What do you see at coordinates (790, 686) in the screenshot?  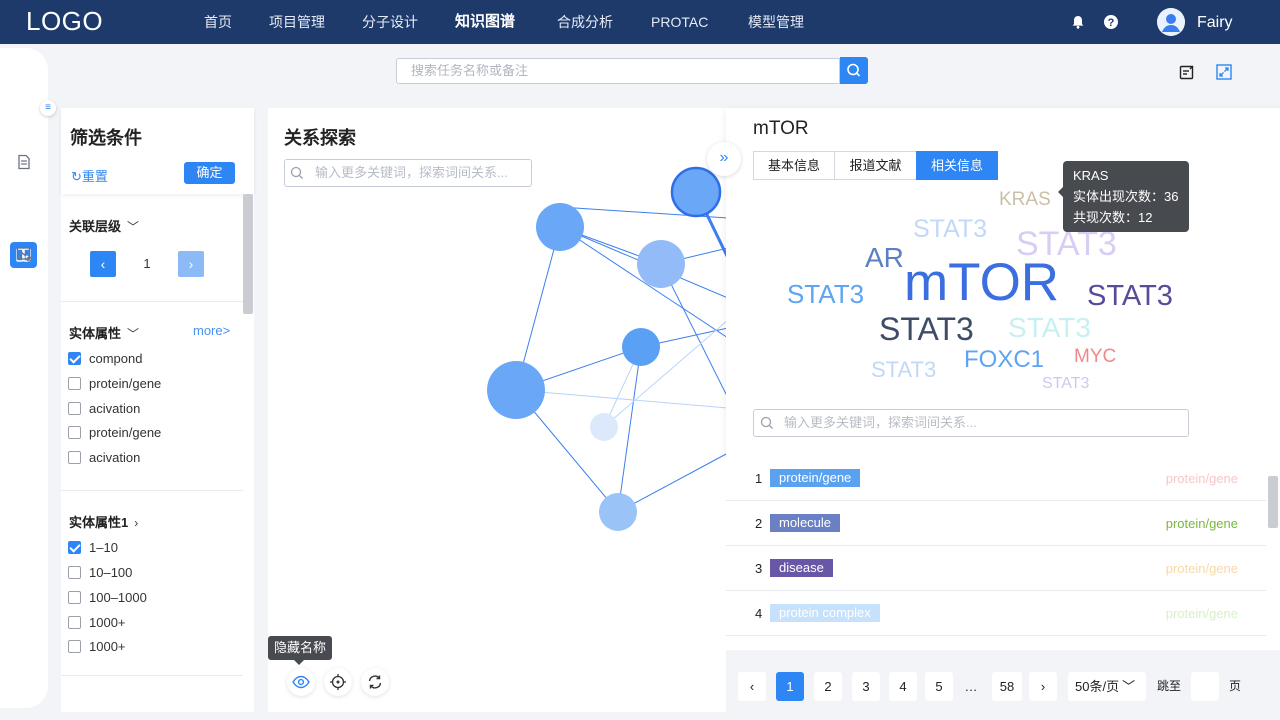 I see `page-button: 1` at bounding box center [790, 686].